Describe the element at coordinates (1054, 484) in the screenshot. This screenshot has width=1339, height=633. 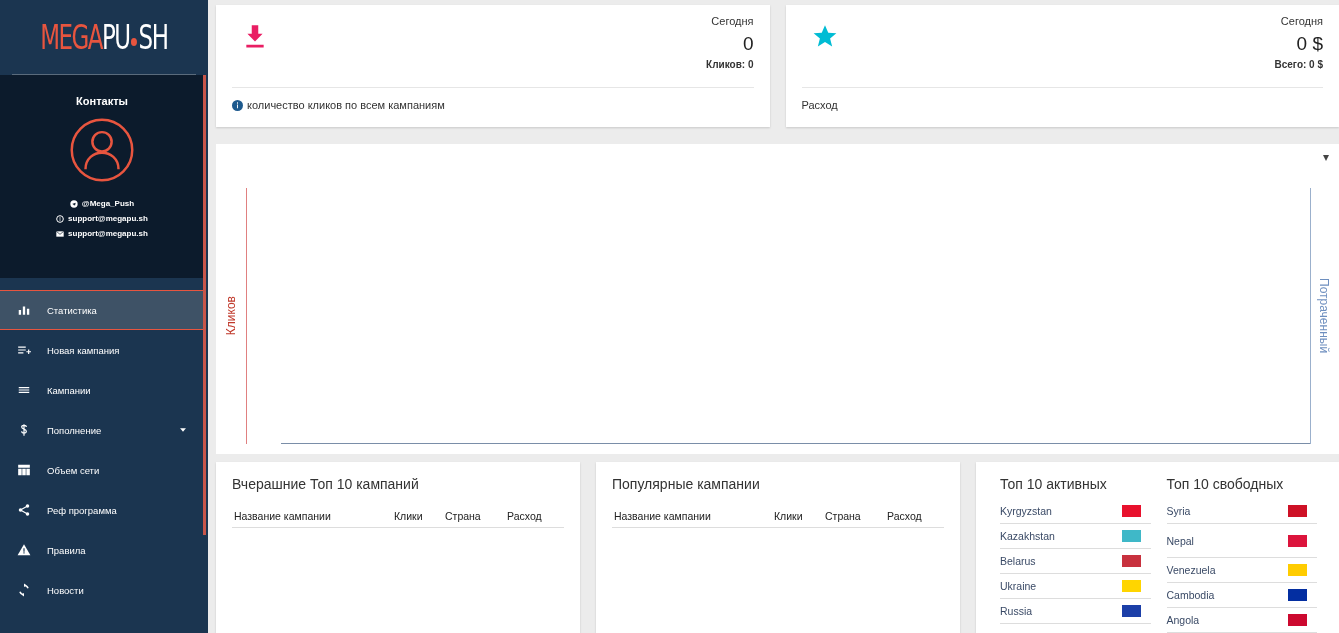
I see `card-title: Топ 10 активных` at that location.